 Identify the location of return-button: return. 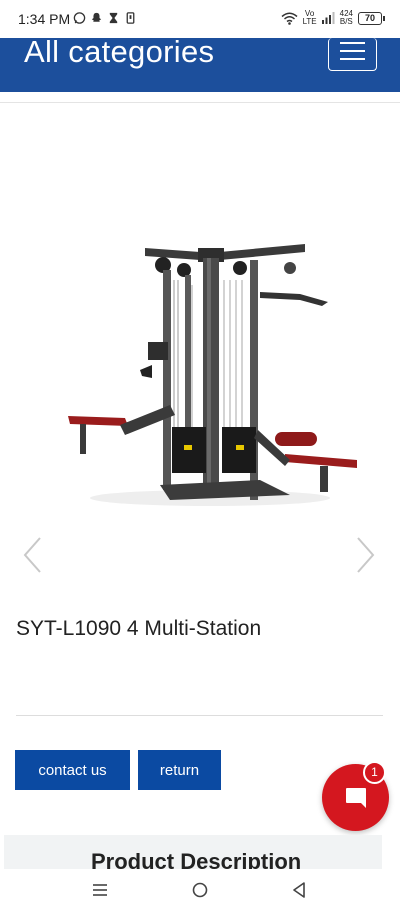
(179, 770).